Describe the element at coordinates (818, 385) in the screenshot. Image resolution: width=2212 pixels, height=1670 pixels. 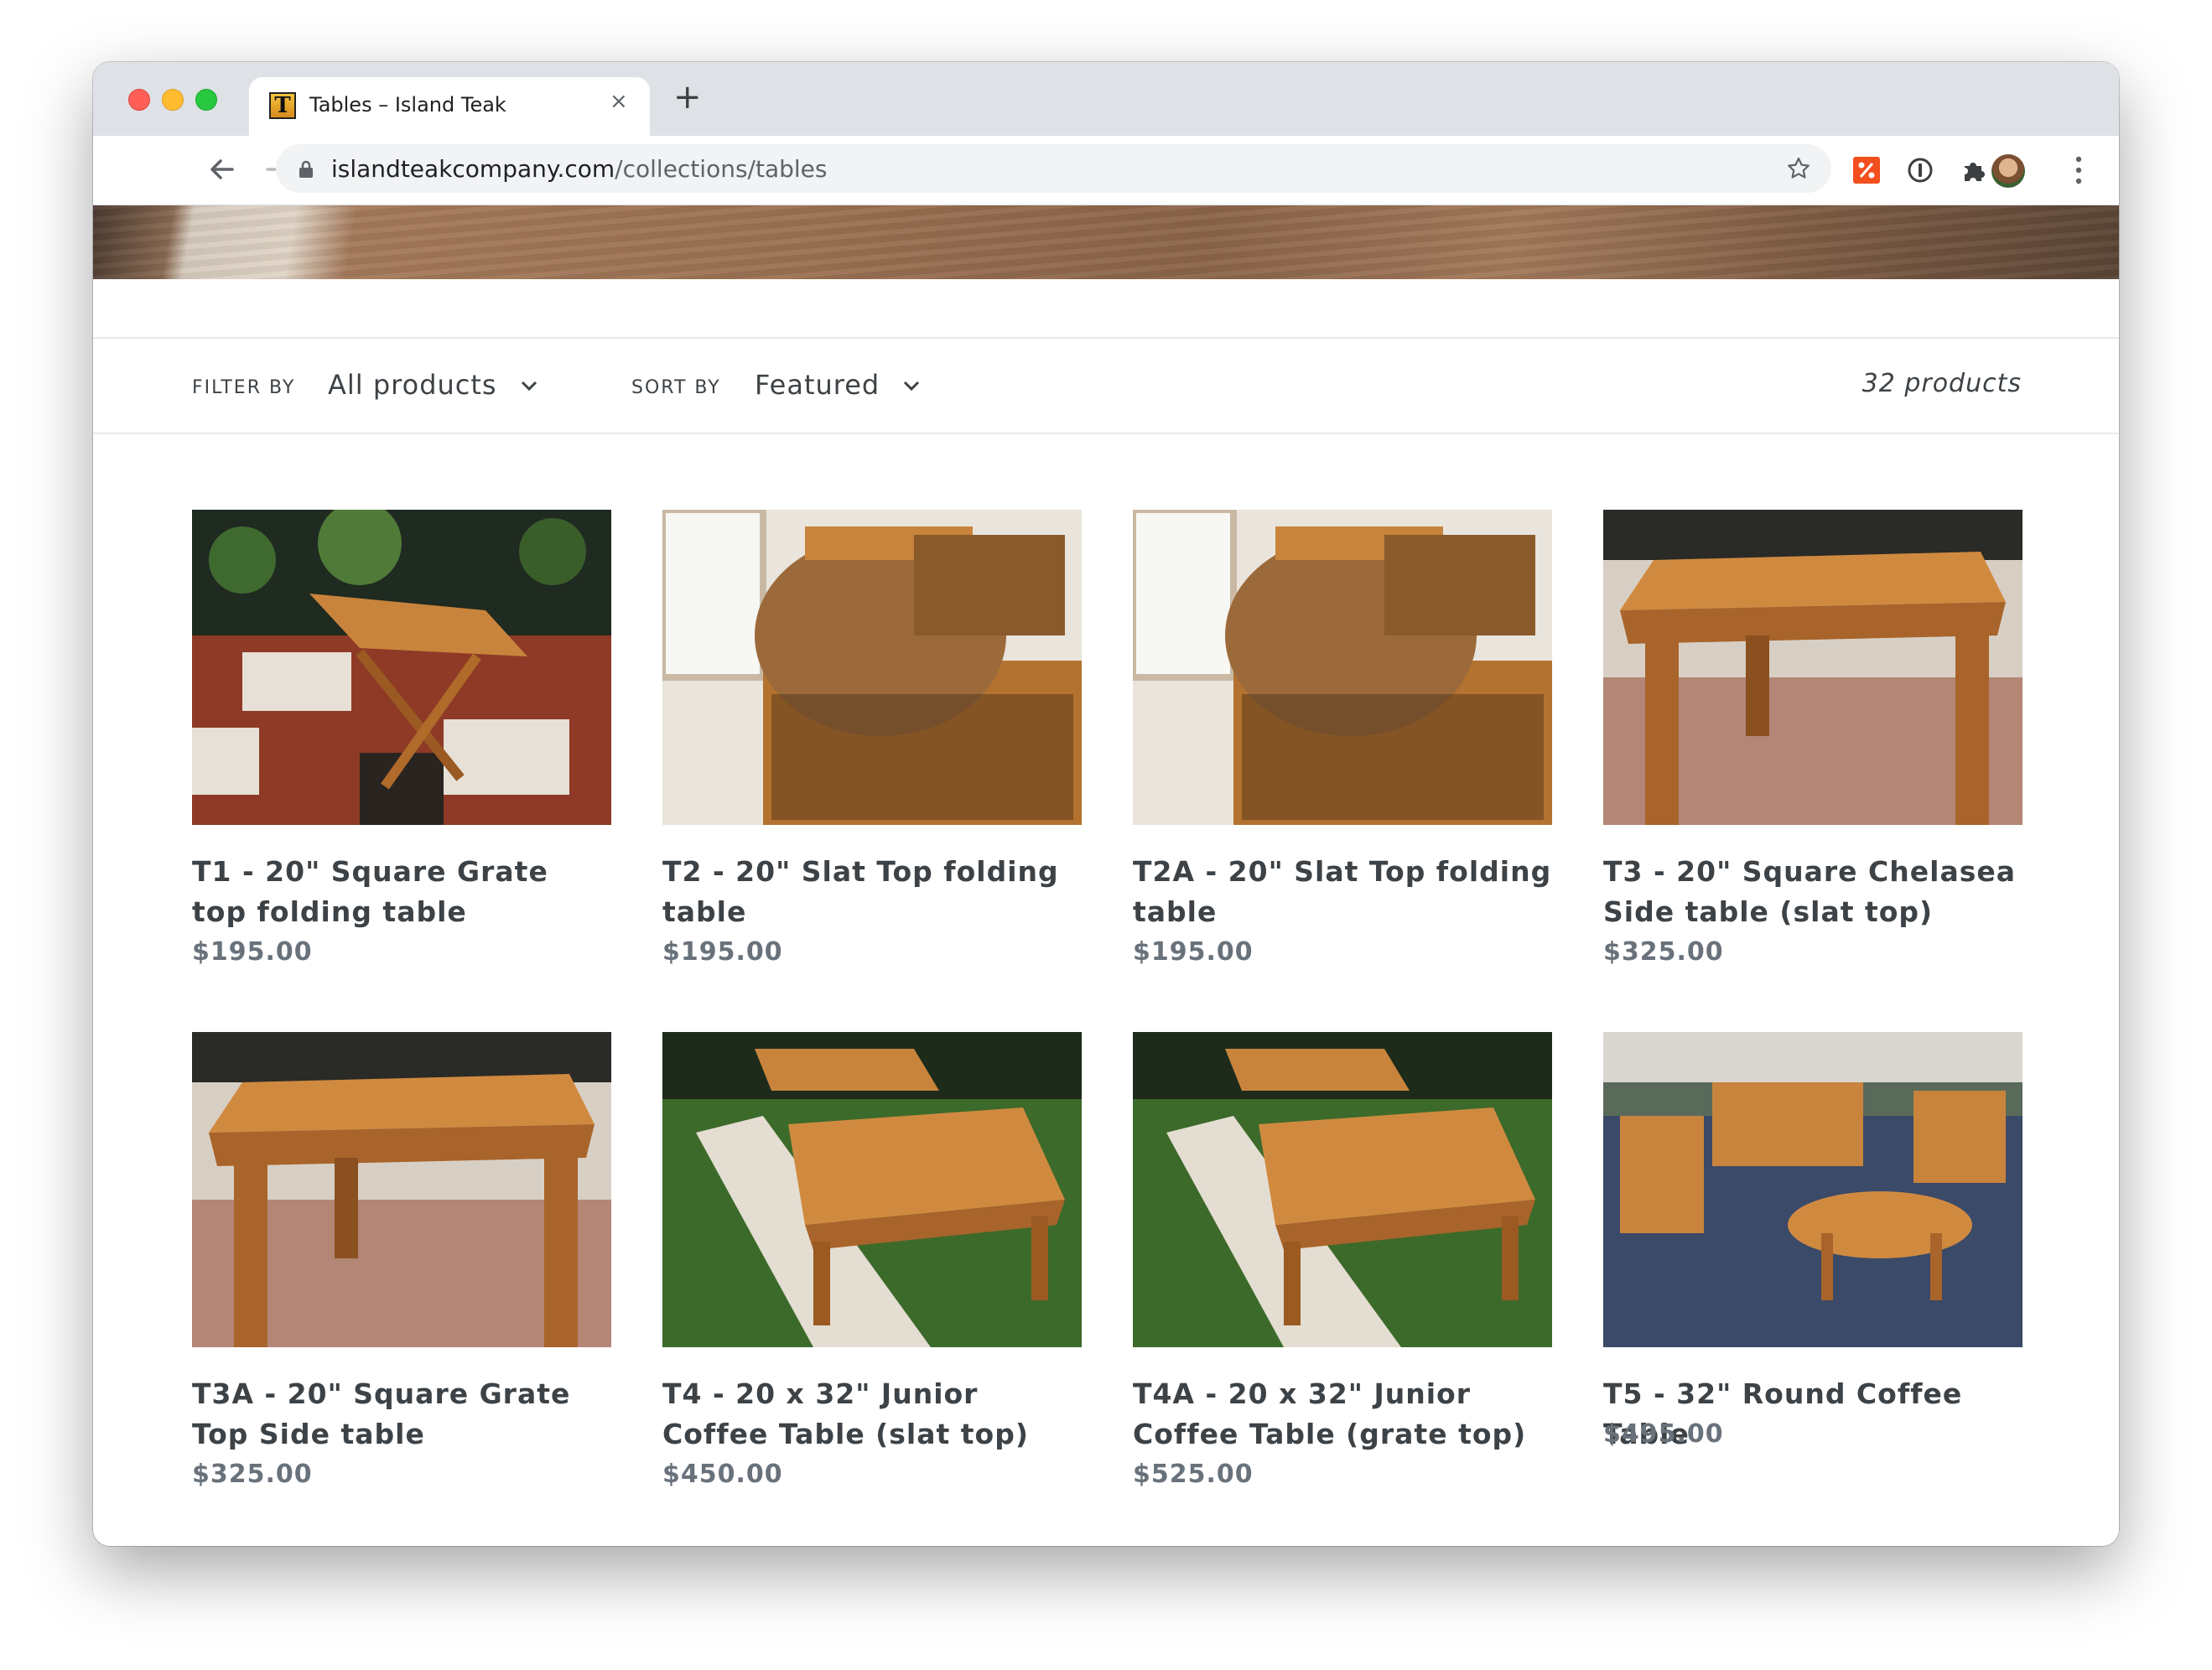
I see `sort-select: Featured` at that location.